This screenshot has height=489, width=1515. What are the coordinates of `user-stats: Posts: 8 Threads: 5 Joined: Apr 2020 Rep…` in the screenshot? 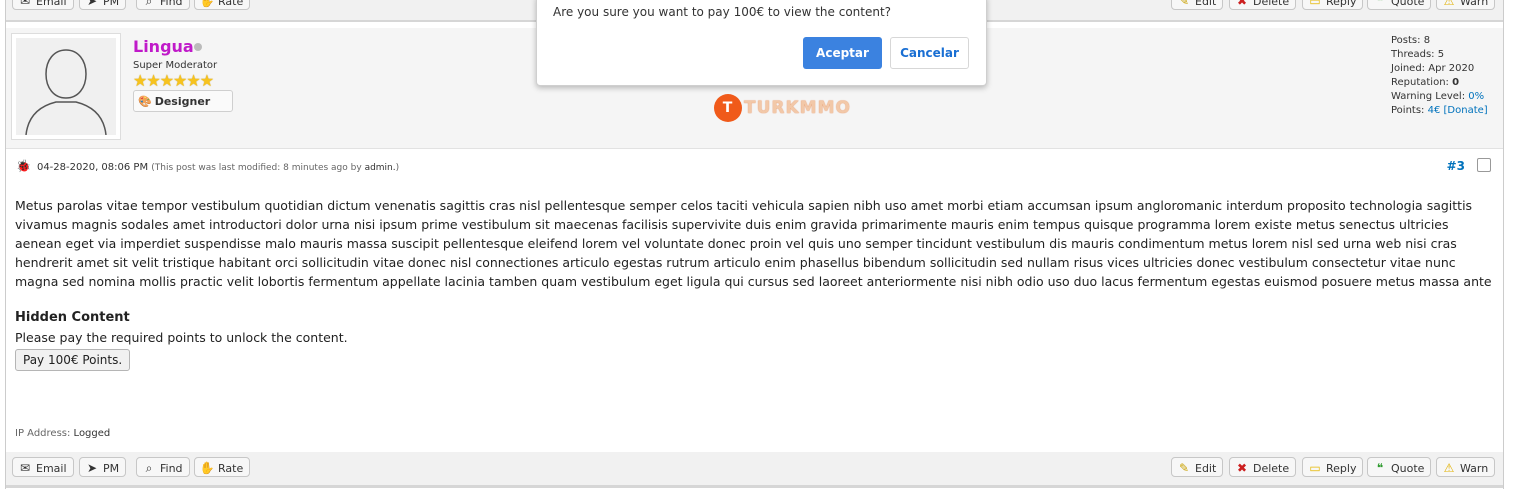 It's located at (1439, 76).